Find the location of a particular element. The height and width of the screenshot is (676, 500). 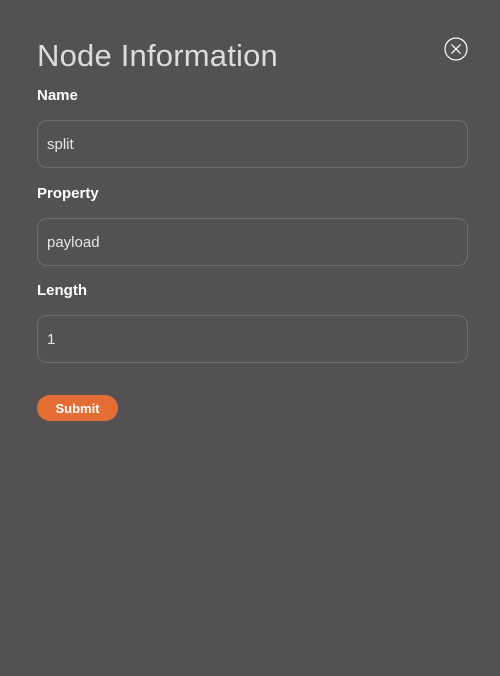

name-label: Name is located at coordinates (57, 95).